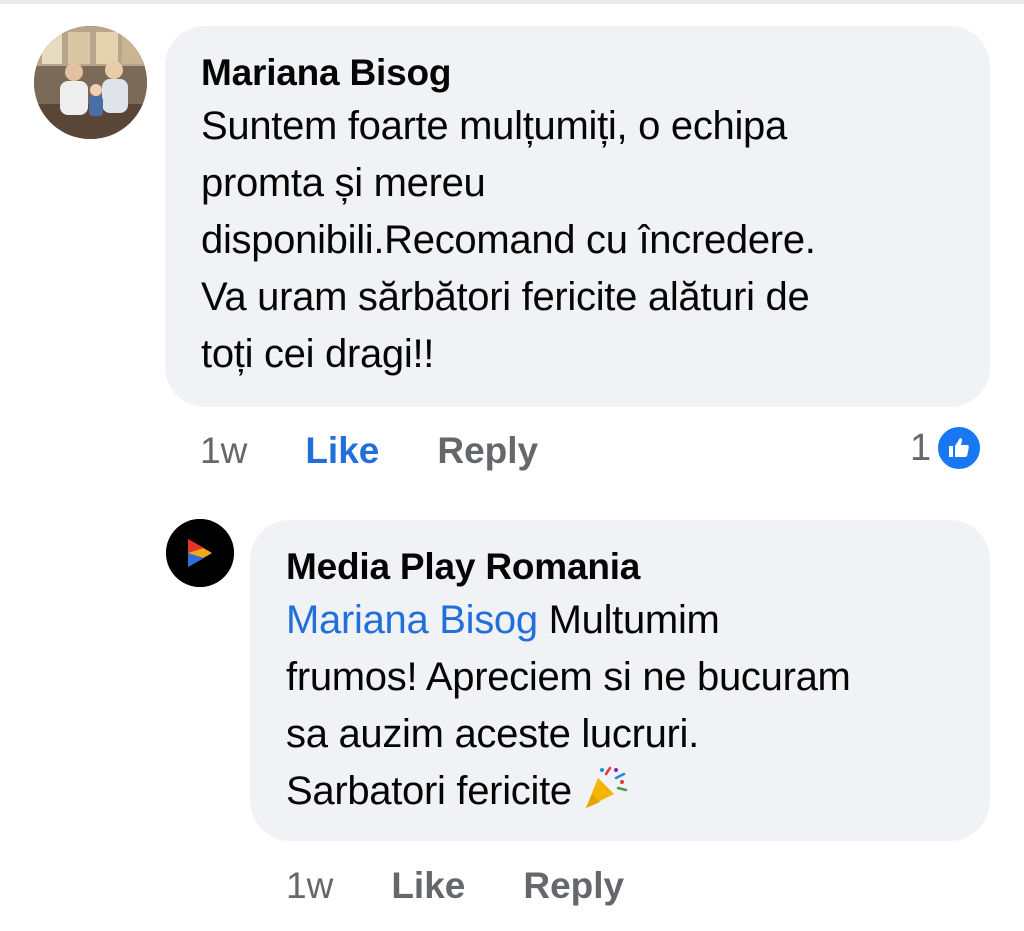 Image resolution: width=1024 pixels, height=931 pixels. Describe the element at coordinates (578, 73) in the screenshot. I see `comment-author: Mariana Bisog` at that location.